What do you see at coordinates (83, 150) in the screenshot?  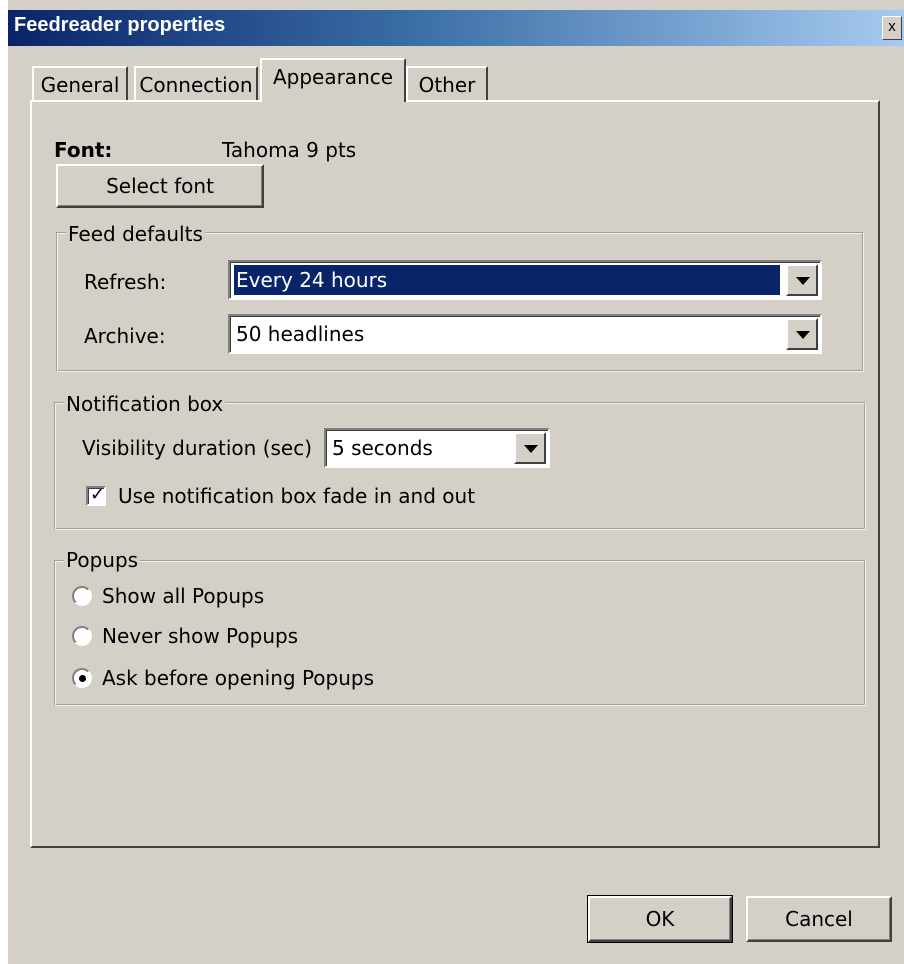 I see `font-label: Font:` at bounding box center [83, 150].